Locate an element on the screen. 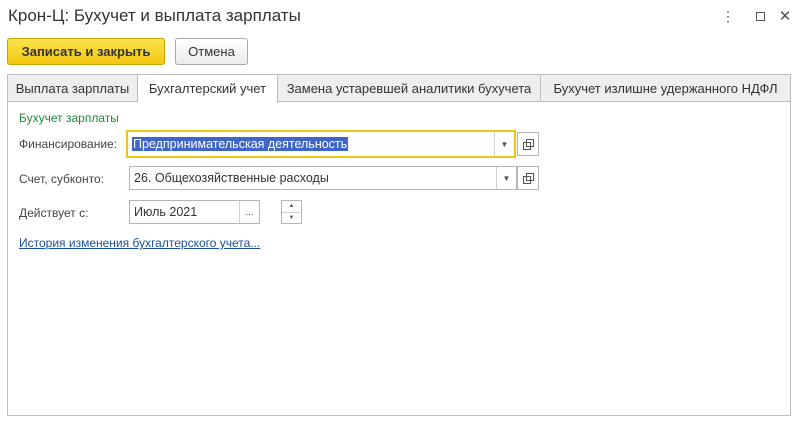 This screenshot has width=797, height=422. account-open-button is located at coordinates (528, 178).